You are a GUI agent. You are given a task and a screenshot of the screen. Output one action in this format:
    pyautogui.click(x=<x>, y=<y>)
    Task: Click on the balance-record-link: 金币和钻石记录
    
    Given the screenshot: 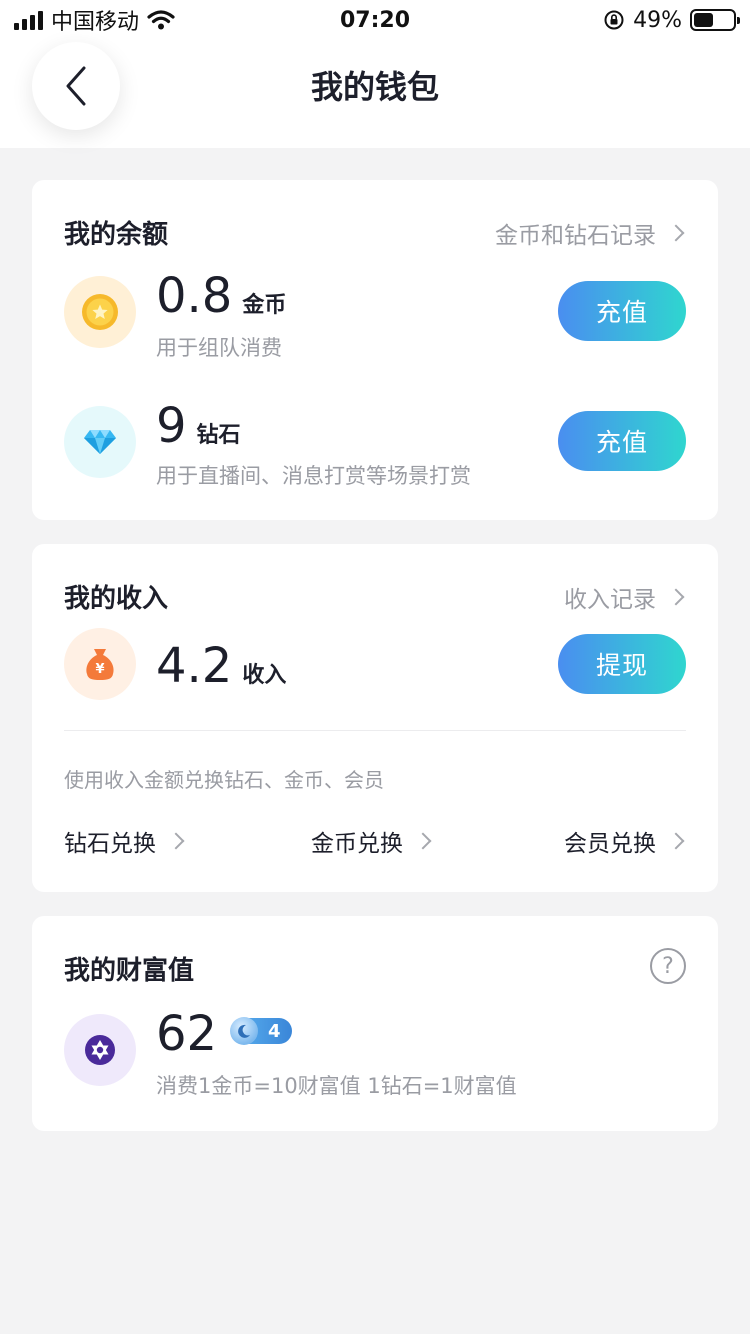 What is the action you would take?
    pyautogui.click(x=590, y=233)
    